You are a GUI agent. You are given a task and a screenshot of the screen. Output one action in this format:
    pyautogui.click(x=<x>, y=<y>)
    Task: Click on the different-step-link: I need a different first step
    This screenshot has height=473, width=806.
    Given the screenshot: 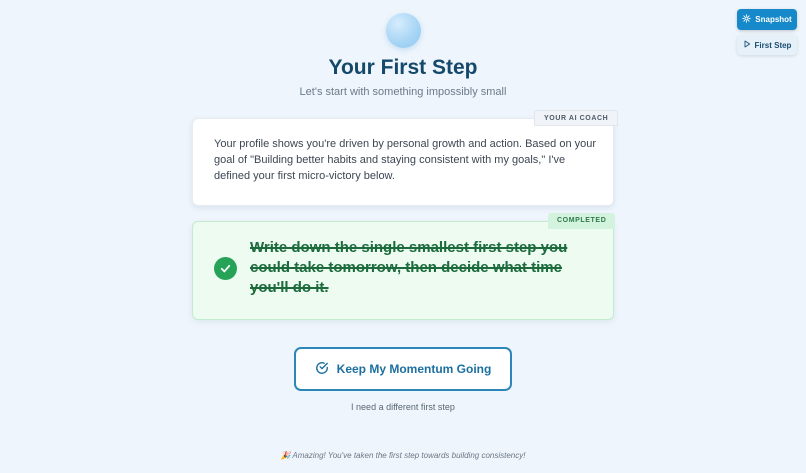 What is the action you would take?
    pyautogui.click(x=403, y=407)
    